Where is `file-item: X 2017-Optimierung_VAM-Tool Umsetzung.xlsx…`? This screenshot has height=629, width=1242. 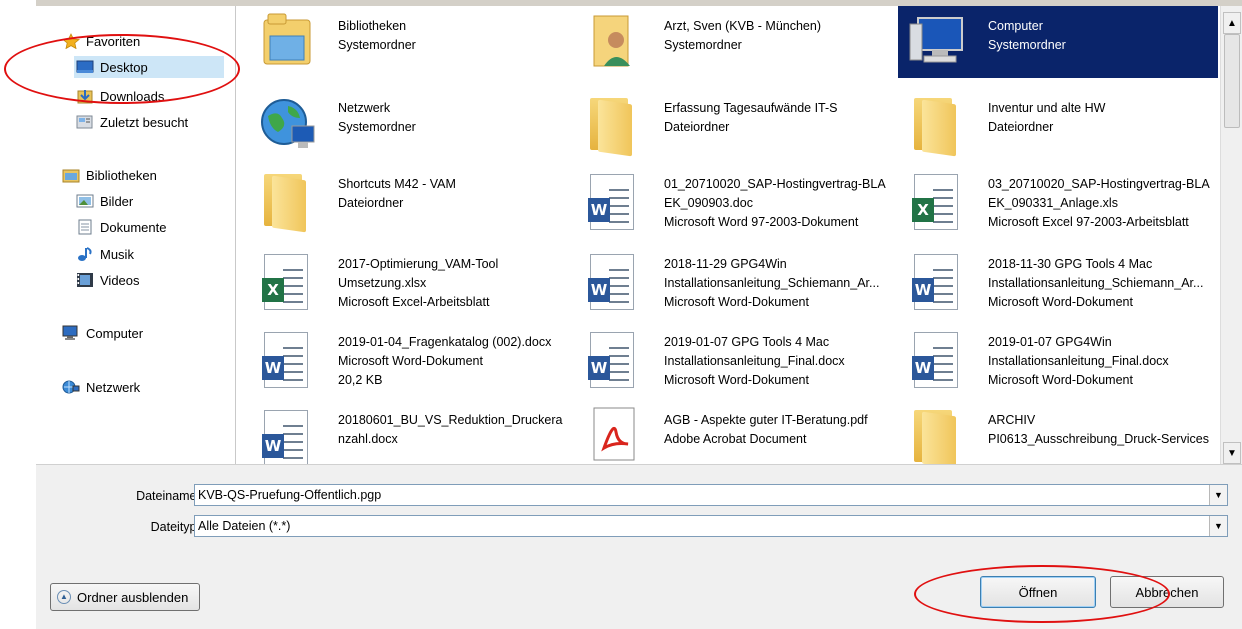
file-item: X 2017-Optimierung_VAM-Tool Umsetzung.xlsx… is located at coordinates (408, 279).